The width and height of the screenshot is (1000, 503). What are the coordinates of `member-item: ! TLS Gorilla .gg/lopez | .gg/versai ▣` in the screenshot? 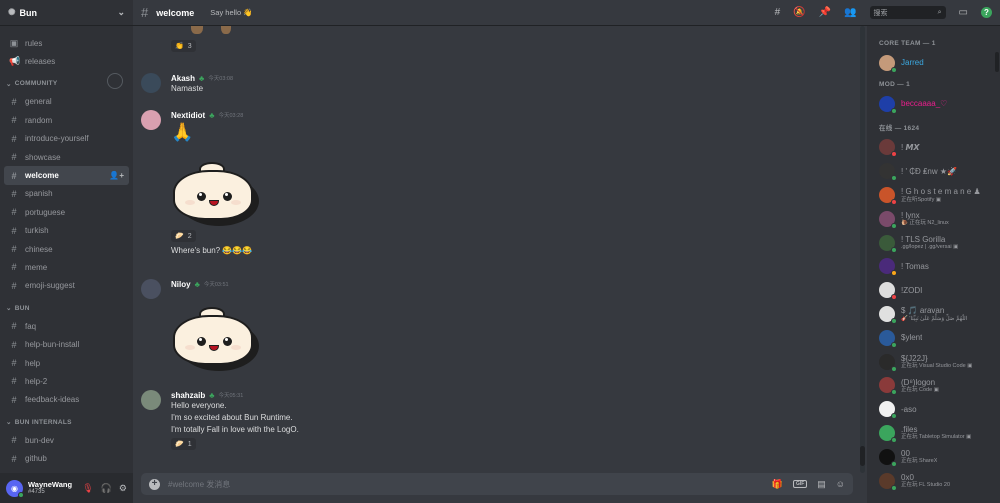 It's located at (933, 243).